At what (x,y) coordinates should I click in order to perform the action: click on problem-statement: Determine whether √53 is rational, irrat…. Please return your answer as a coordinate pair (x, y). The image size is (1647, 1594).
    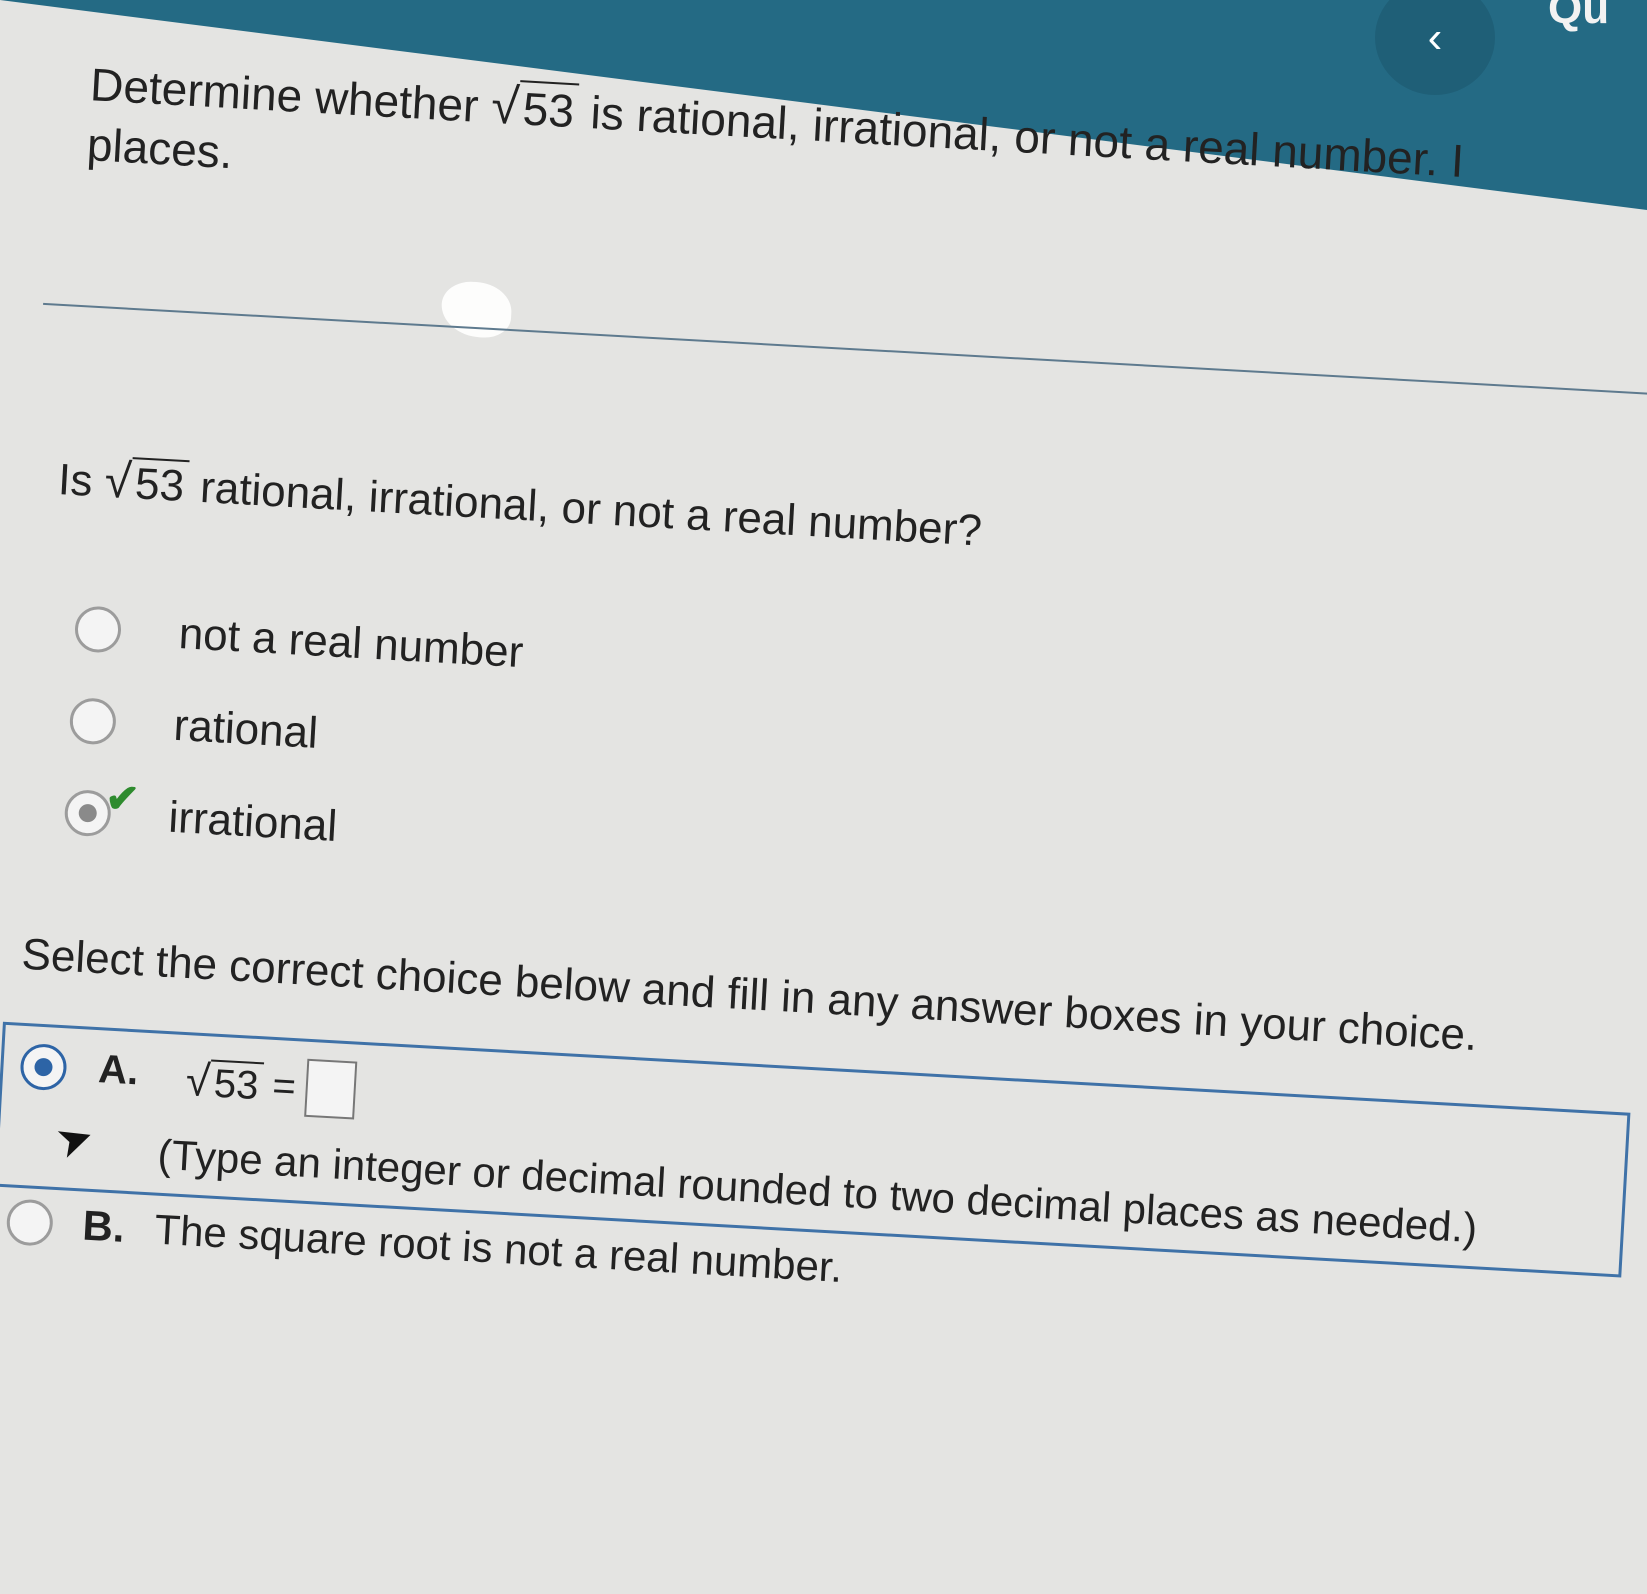
    Looking at the image, I should click on (775, 152).